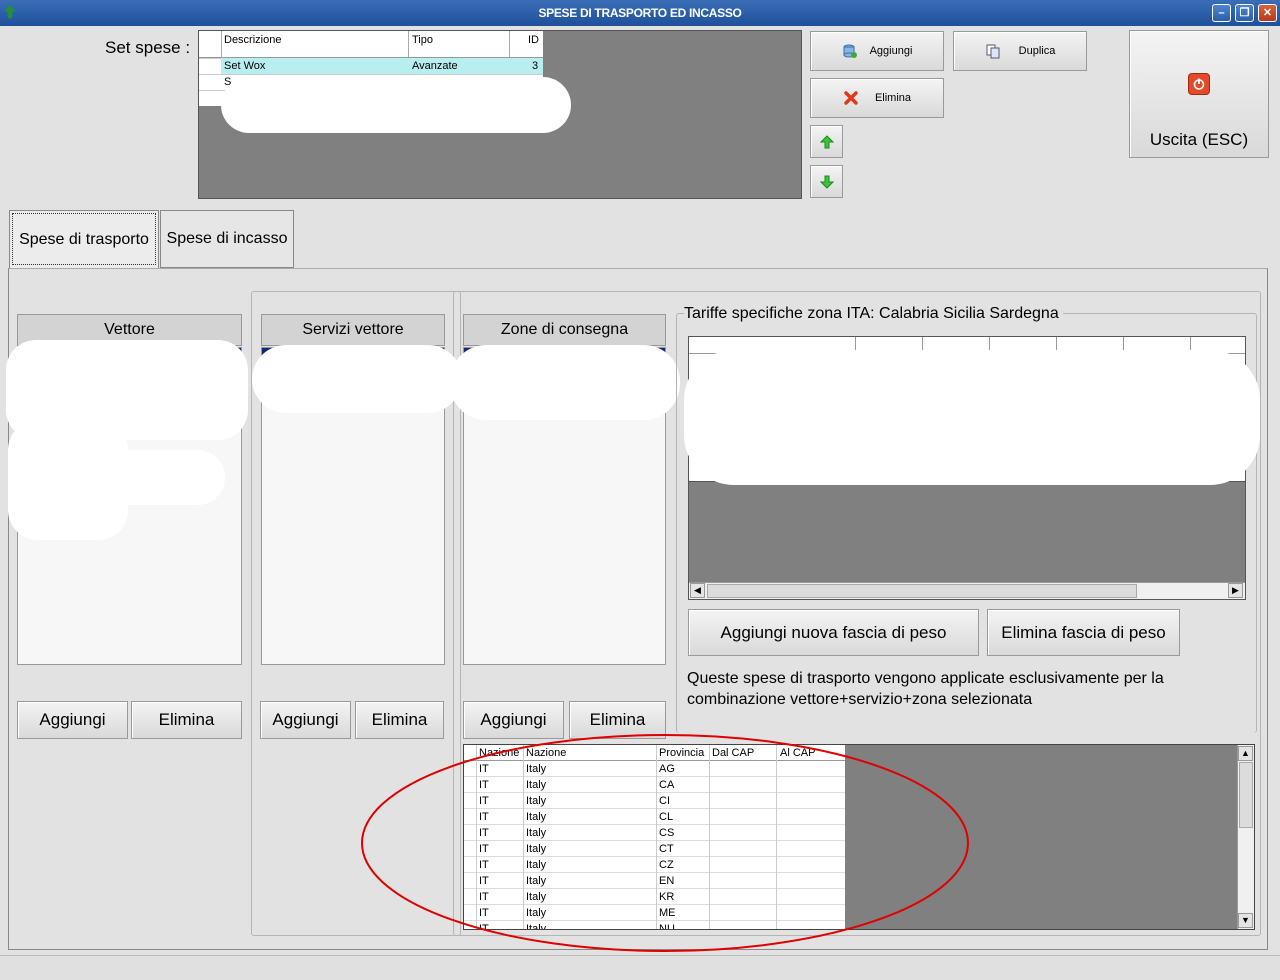 The width and height of the screenshot is (1280, 980). I want to click on duplicate-set-button: Duplica, so click(1020, 51).